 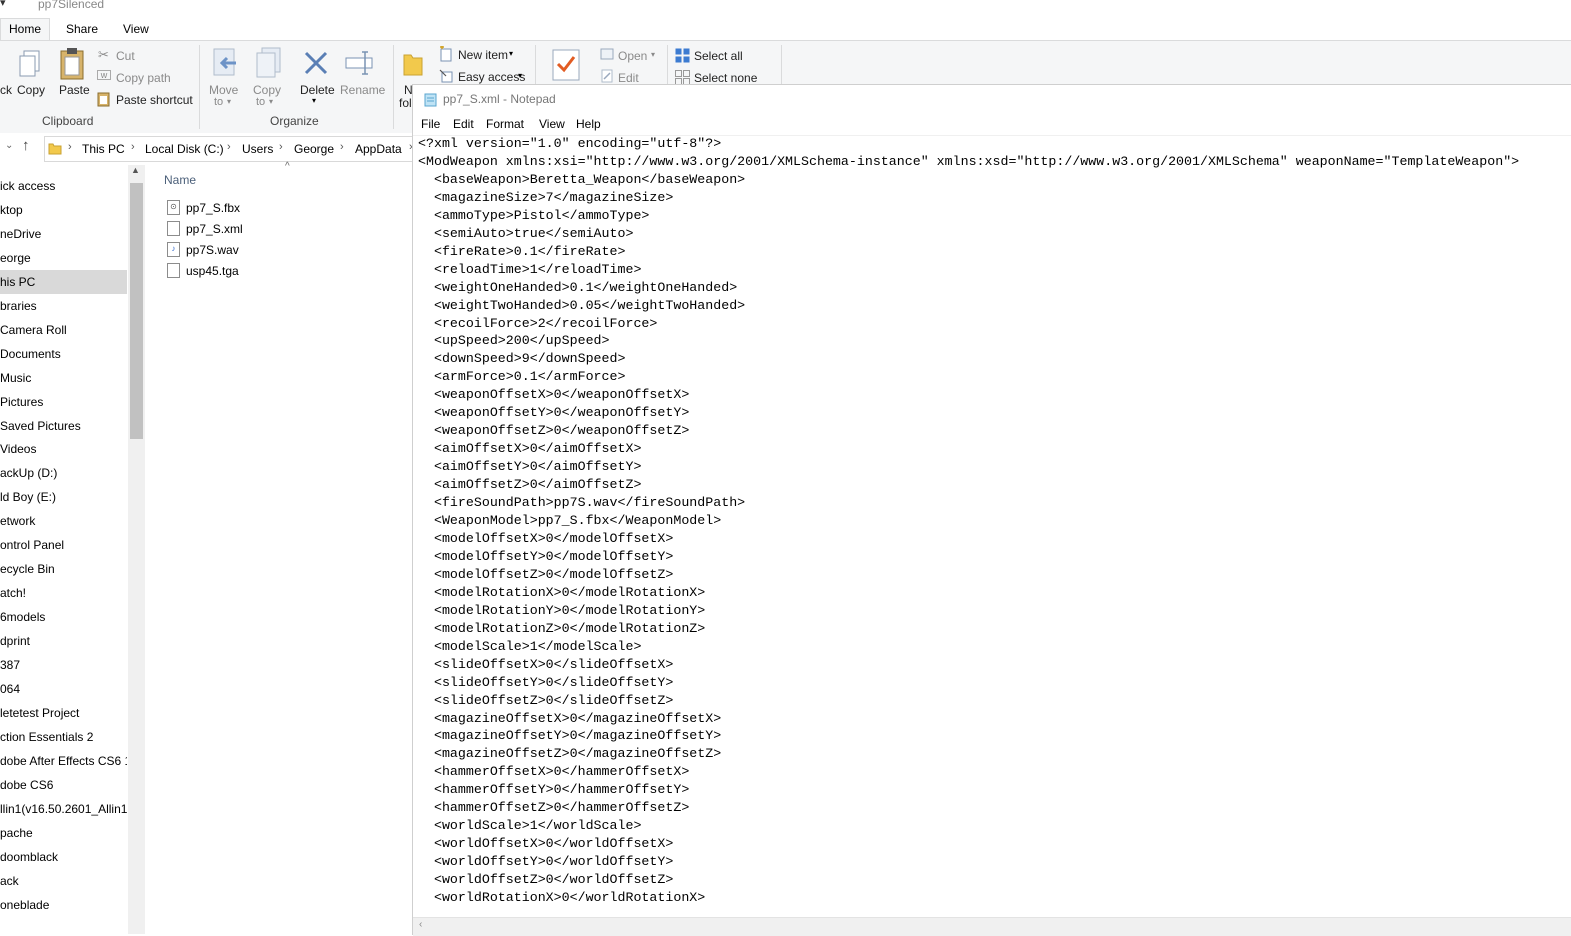 What do you see at coordinates (314, 149) in the screenshot?
I see `breadcrumb-george: George` at bounding box center [314, 149].